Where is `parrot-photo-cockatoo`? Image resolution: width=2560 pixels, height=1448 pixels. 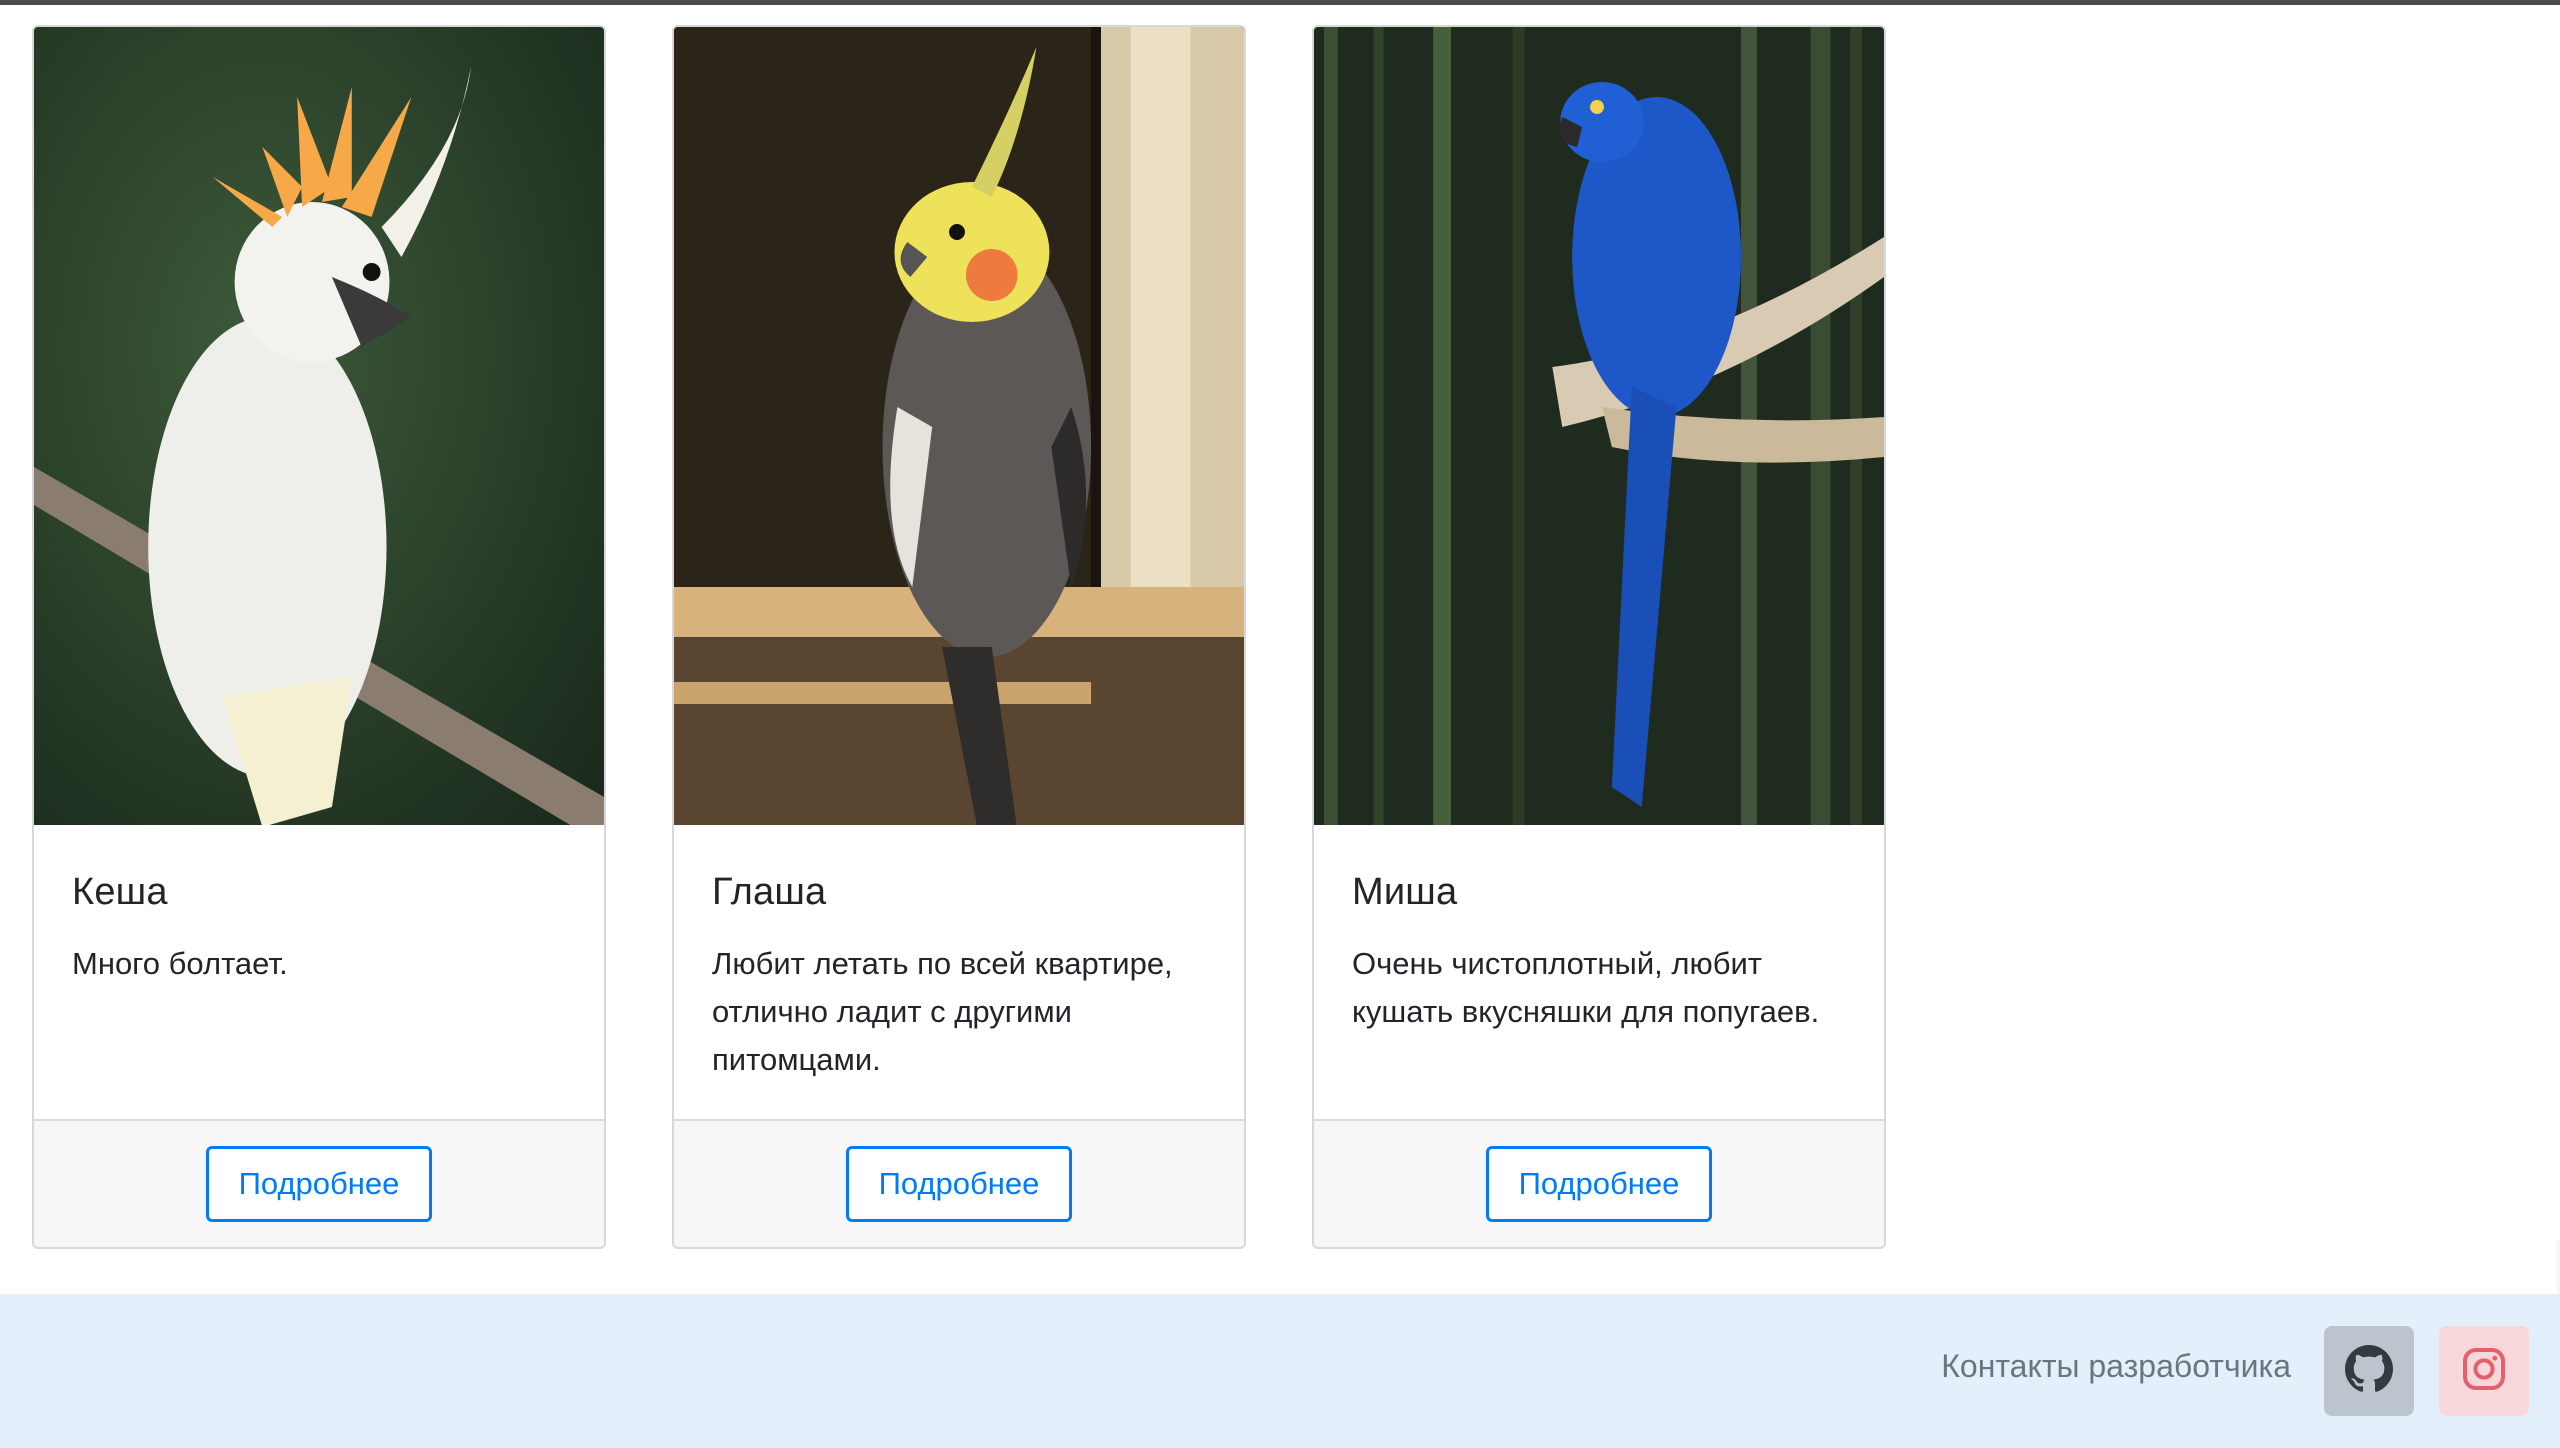
parrot-photo-cockatoo is located at coordinates (319, 426).